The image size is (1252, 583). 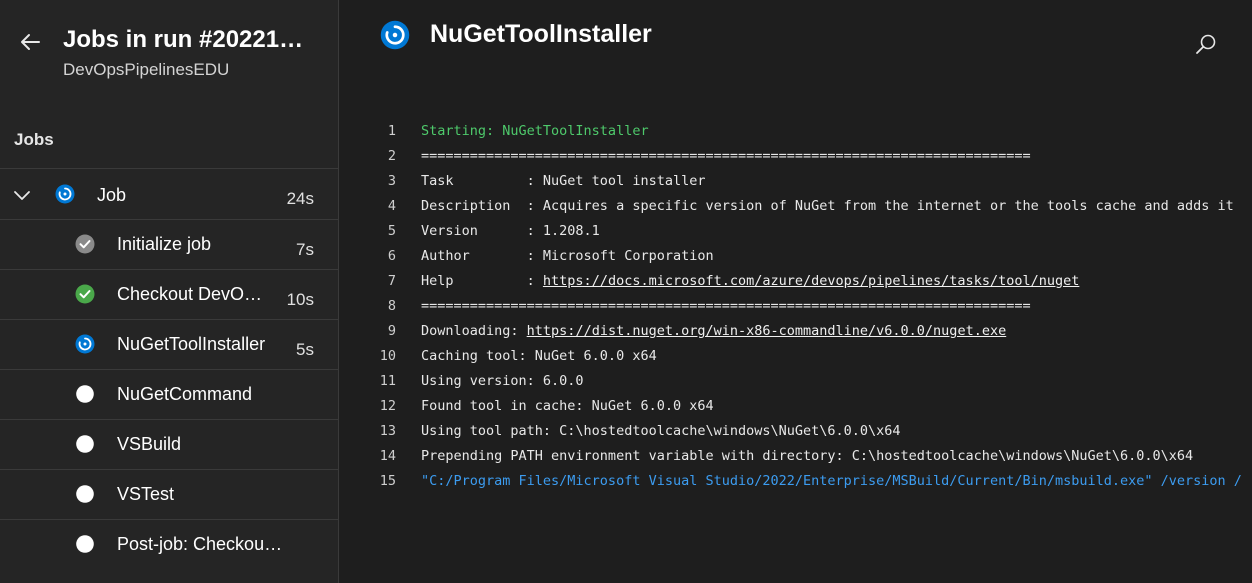 I want to click on log-line-number: 14, so click(x=387, y=456).